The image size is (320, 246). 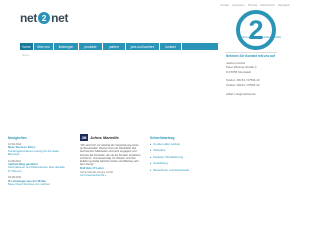 What do you see at coordinates (252, 94) in the screenshot?
I see `contact-email: eMail: info@net2net.de` at bounding box center [252, 94].